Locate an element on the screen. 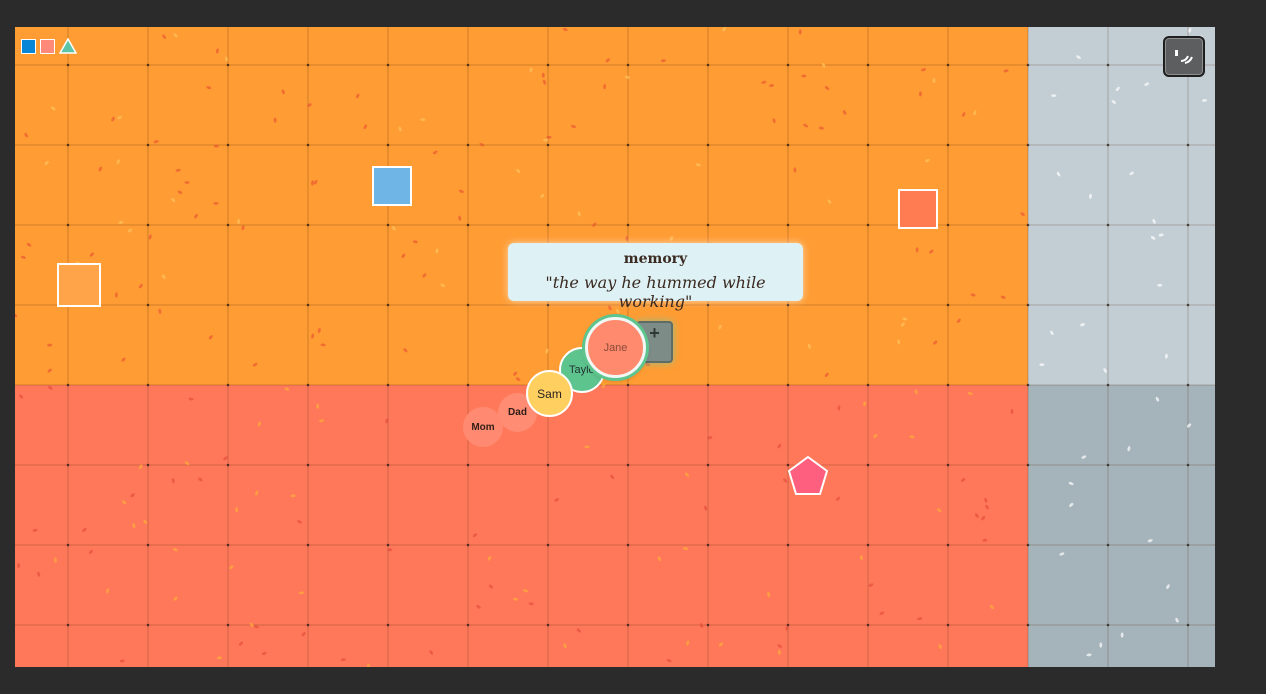  memory-quote: "the way he hummed while working" is located at coordinates (655, 292).